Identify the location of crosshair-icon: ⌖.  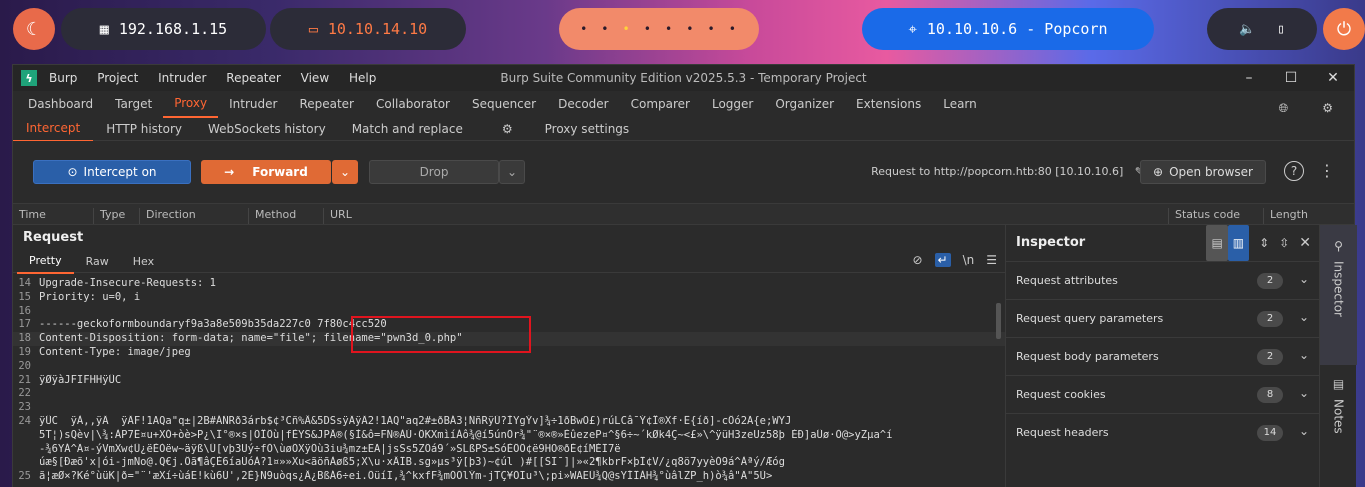
(912, 29).